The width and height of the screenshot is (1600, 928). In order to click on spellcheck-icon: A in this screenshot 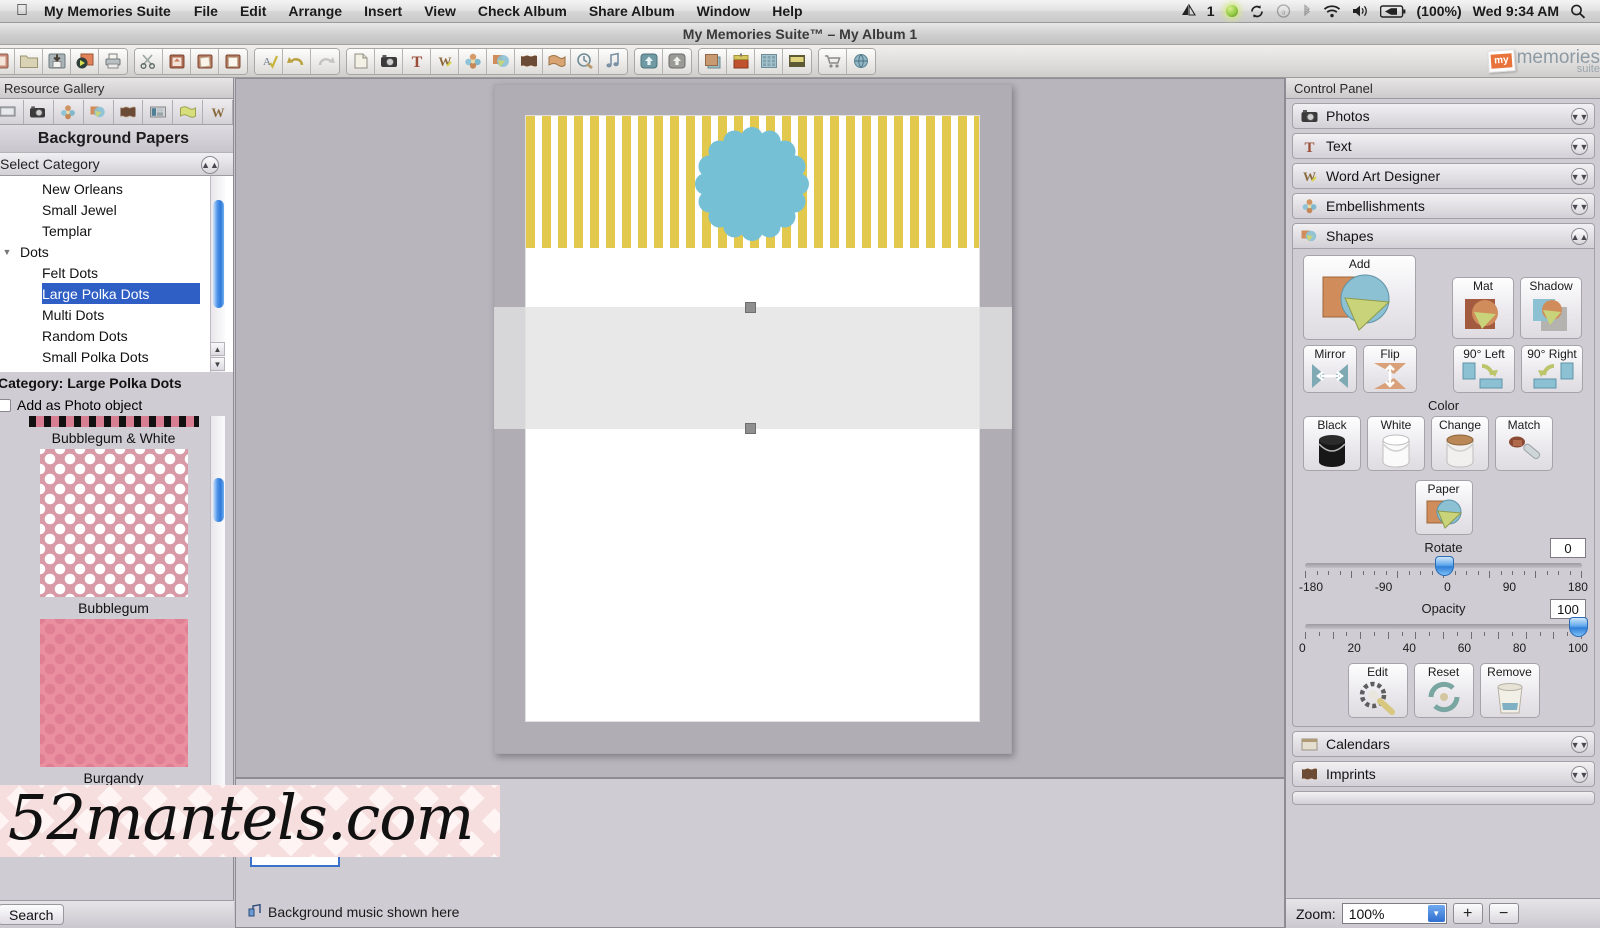, I will do `click(269, 61)`.